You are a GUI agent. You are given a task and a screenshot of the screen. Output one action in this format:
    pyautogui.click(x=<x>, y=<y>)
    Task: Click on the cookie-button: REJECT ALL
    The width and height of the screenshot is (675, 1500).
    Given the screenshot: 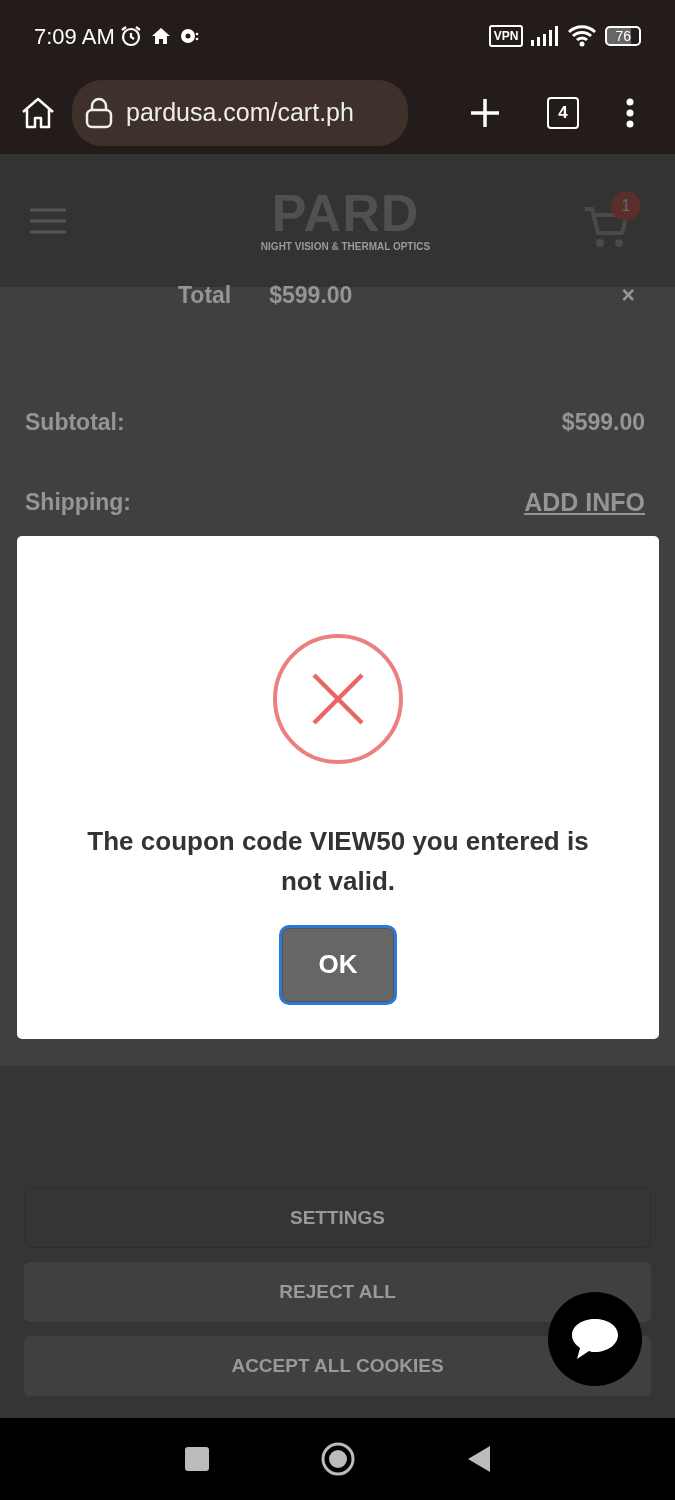 What is the action you would take?
    pyautogui.click(x=337, y=1292)
    